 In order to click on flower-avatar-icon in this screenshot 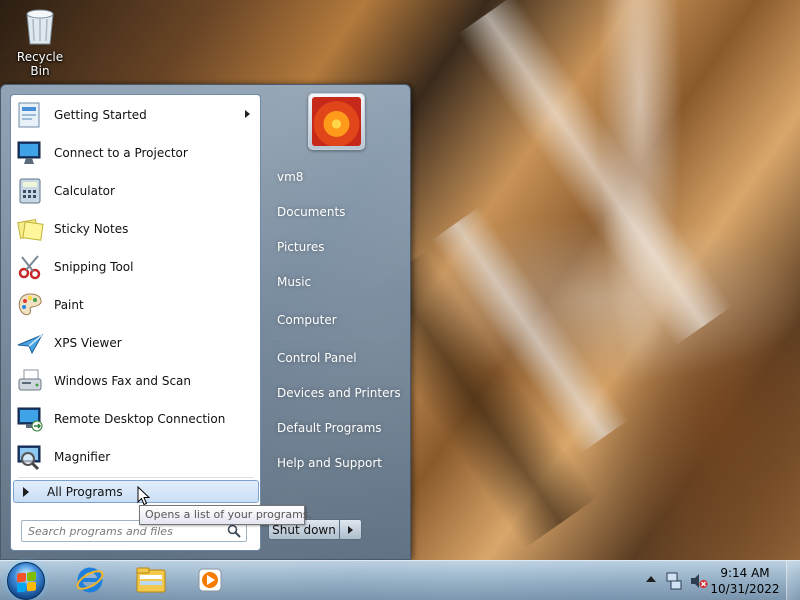, I will do `click(336, 121)`.